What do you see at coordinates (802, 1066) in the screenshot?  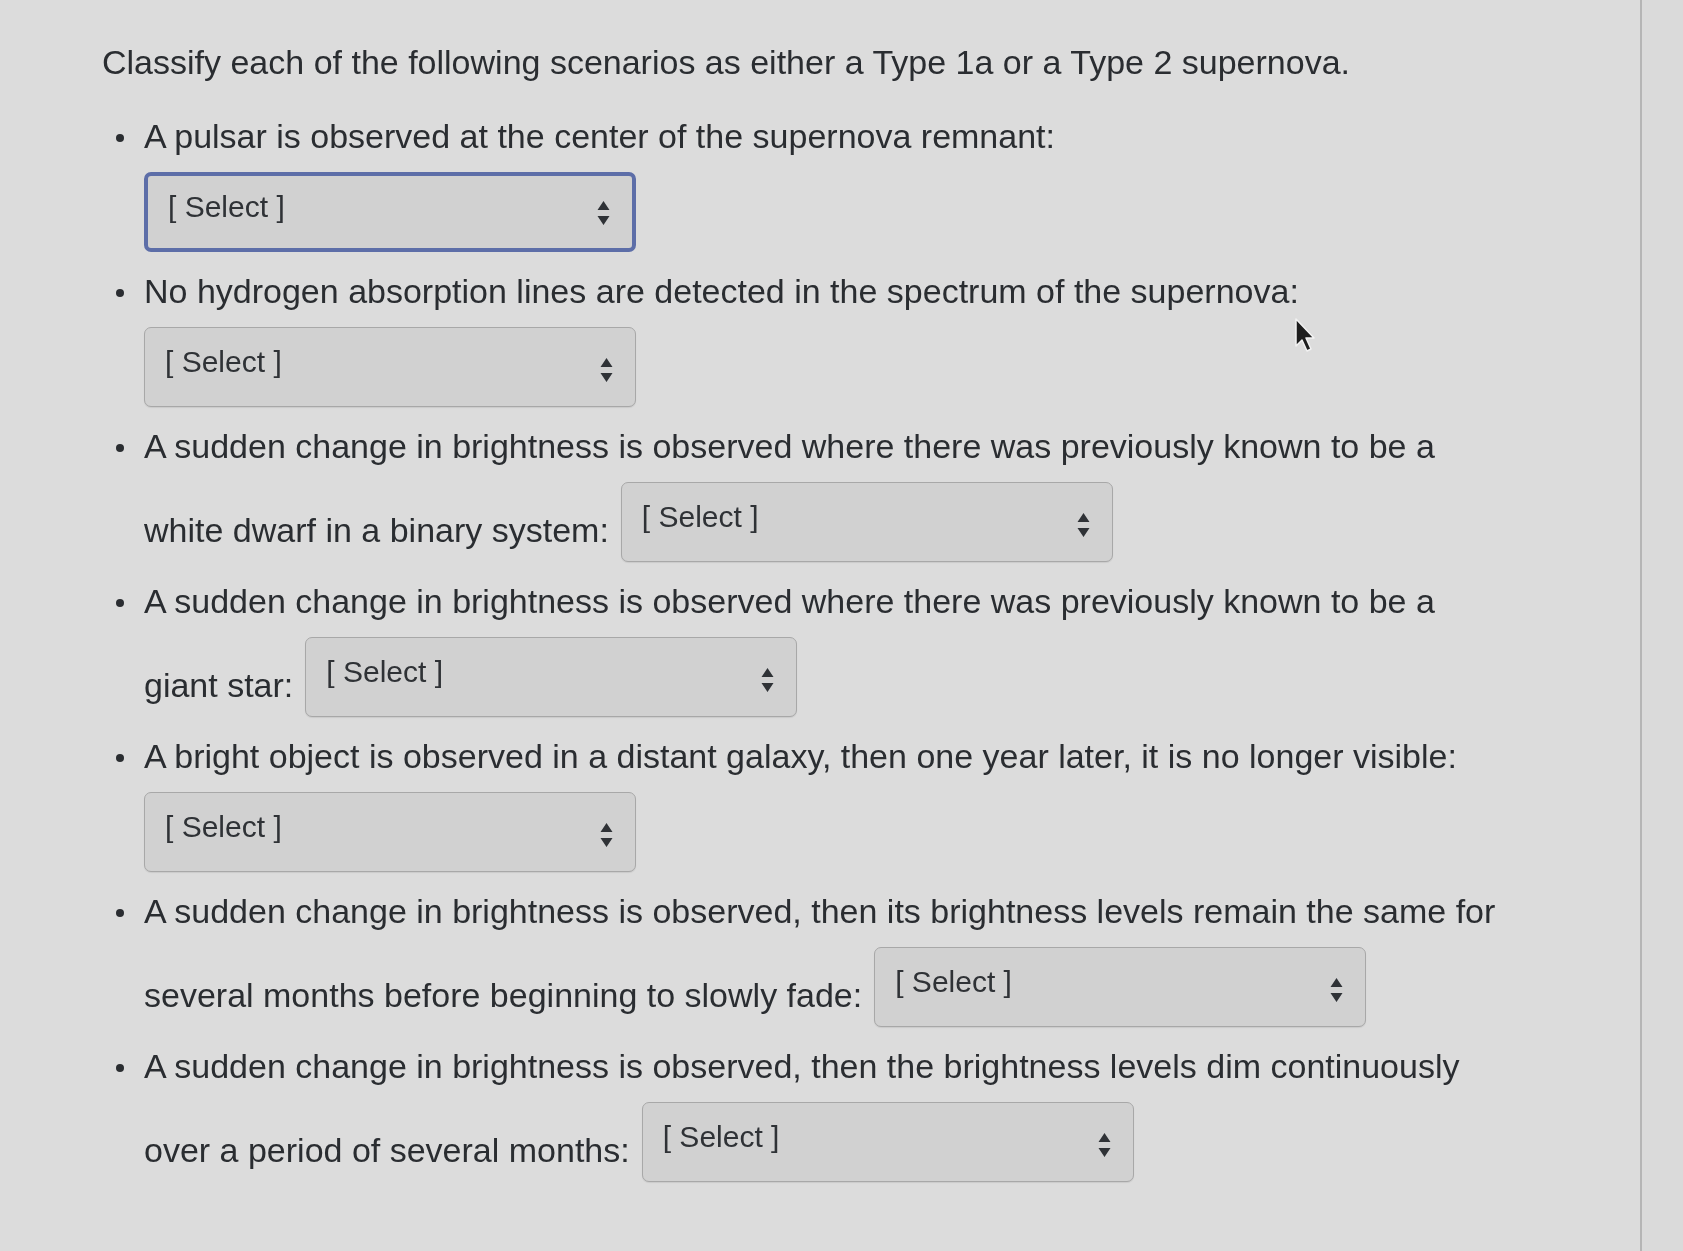 I see `question-text: A sudden change in brightness is observed, then the brightness levels dim continuously` at bounding box center [802, 1066].